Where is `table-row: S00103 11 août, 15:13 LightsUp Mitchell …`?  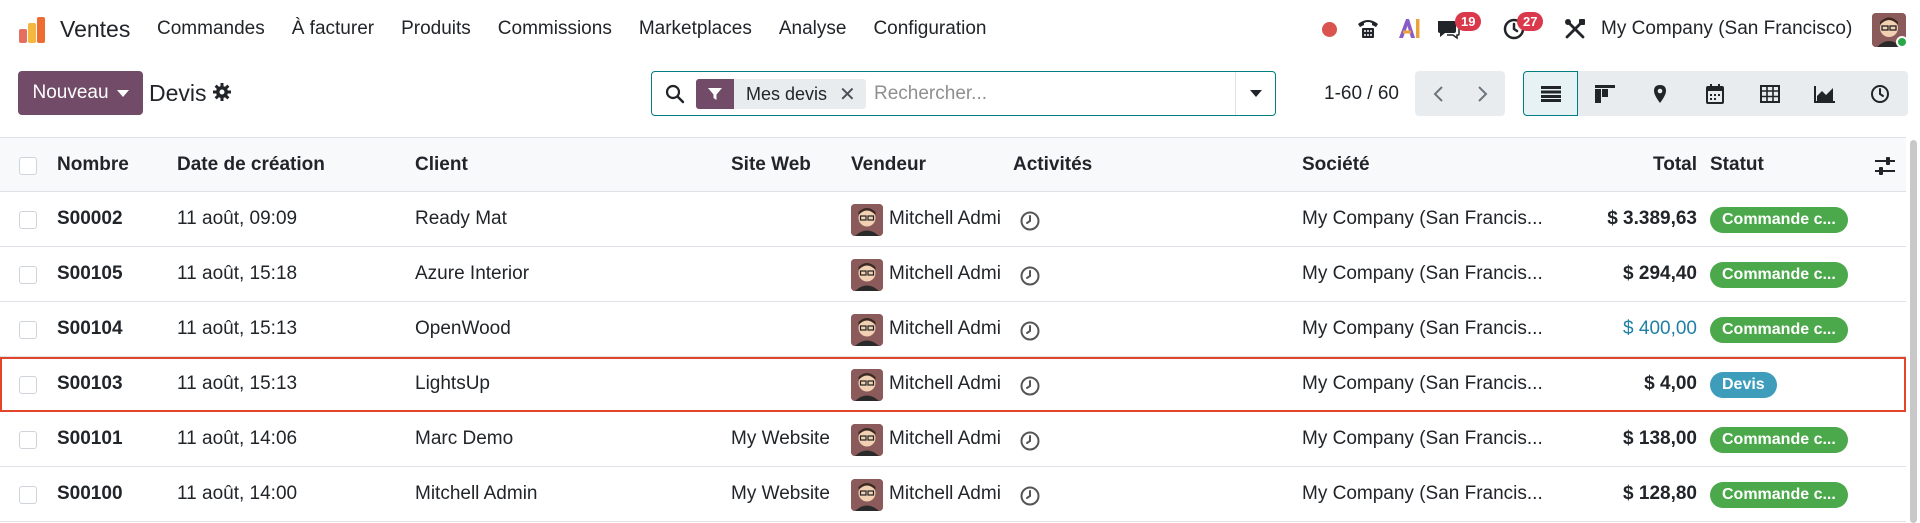 table-row: S00103 11 août, 15:13 LightsUp Mitchell … is located at coordinates (953, 384).